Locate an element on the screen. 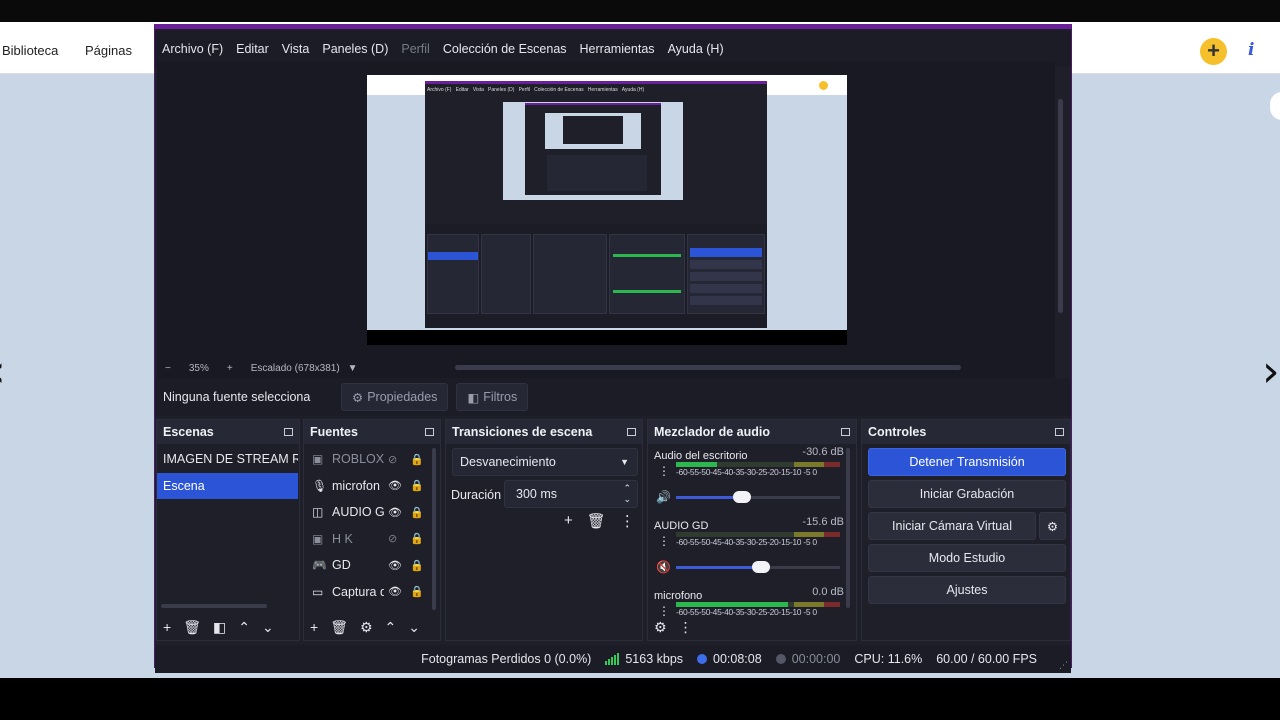  menu-paneles: Paneles (D) is located at coordinates (355, 49).